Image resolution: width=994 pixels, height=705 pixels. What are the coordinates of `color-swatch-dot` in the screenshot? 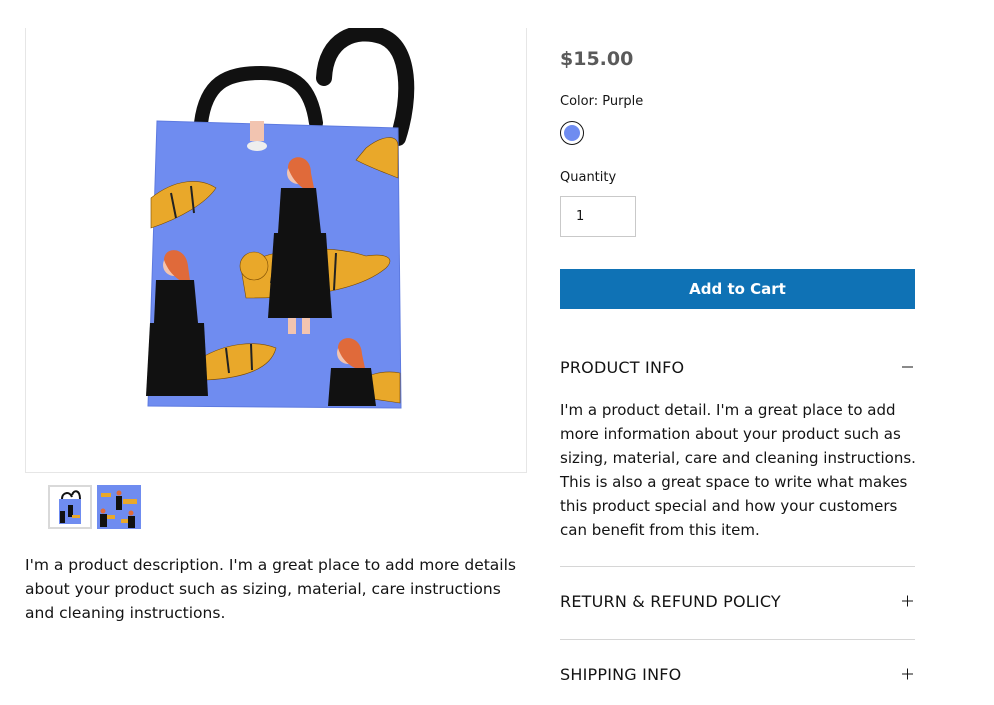 It's located at (572, 133).